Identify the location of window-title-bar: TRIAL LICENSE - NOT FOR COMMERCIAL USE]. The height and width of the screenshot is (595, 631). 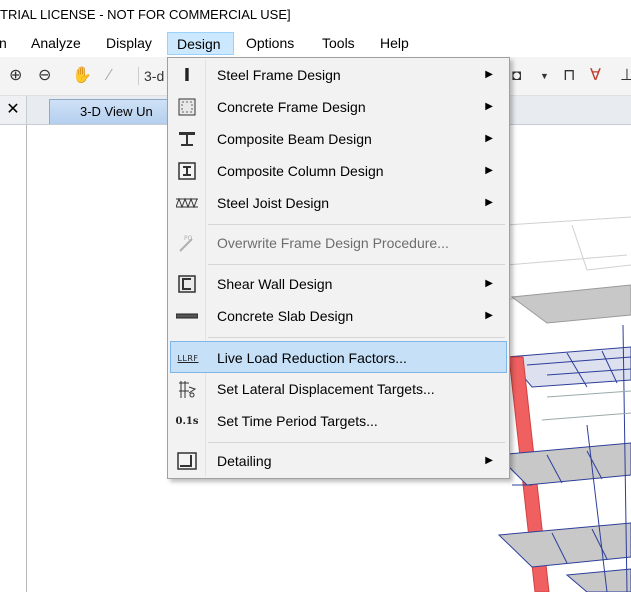
(315, 15).